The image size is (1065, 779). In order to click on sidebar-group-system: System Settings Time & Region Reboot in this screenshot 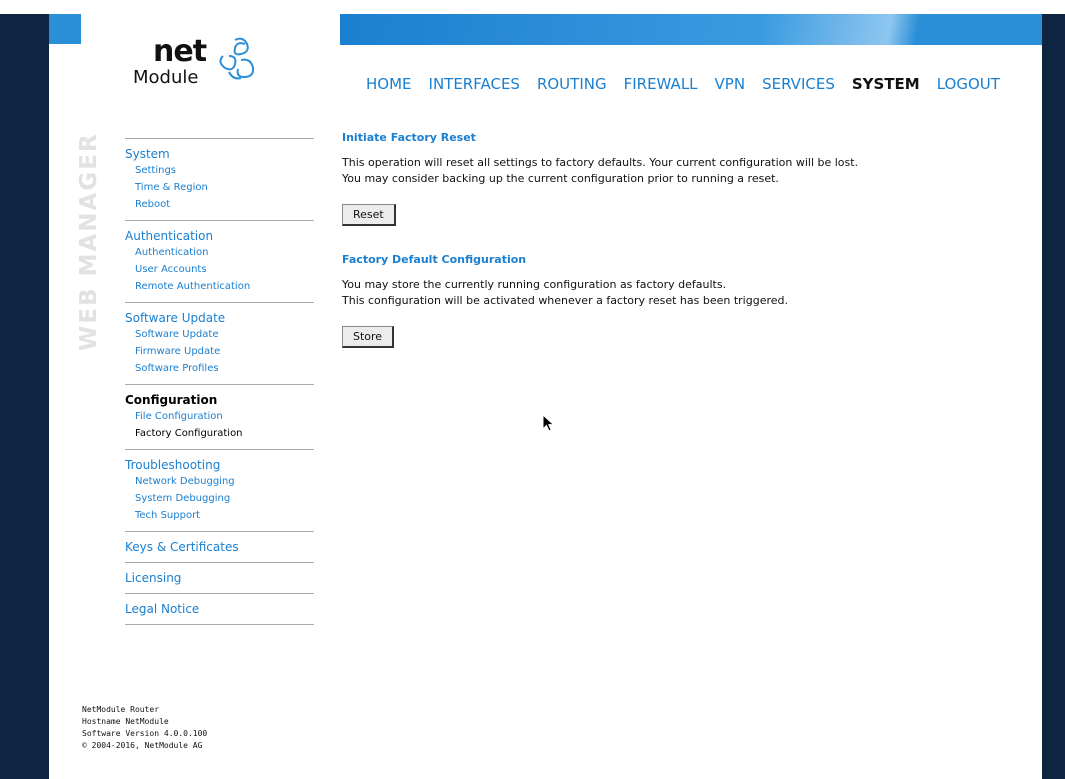, I will do `click(219, 179)`.